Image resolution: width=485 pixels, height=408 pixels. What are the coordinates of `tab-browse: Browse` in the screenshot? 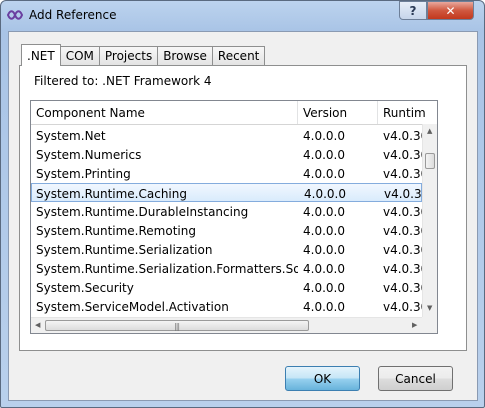 It's located at (185, 55).